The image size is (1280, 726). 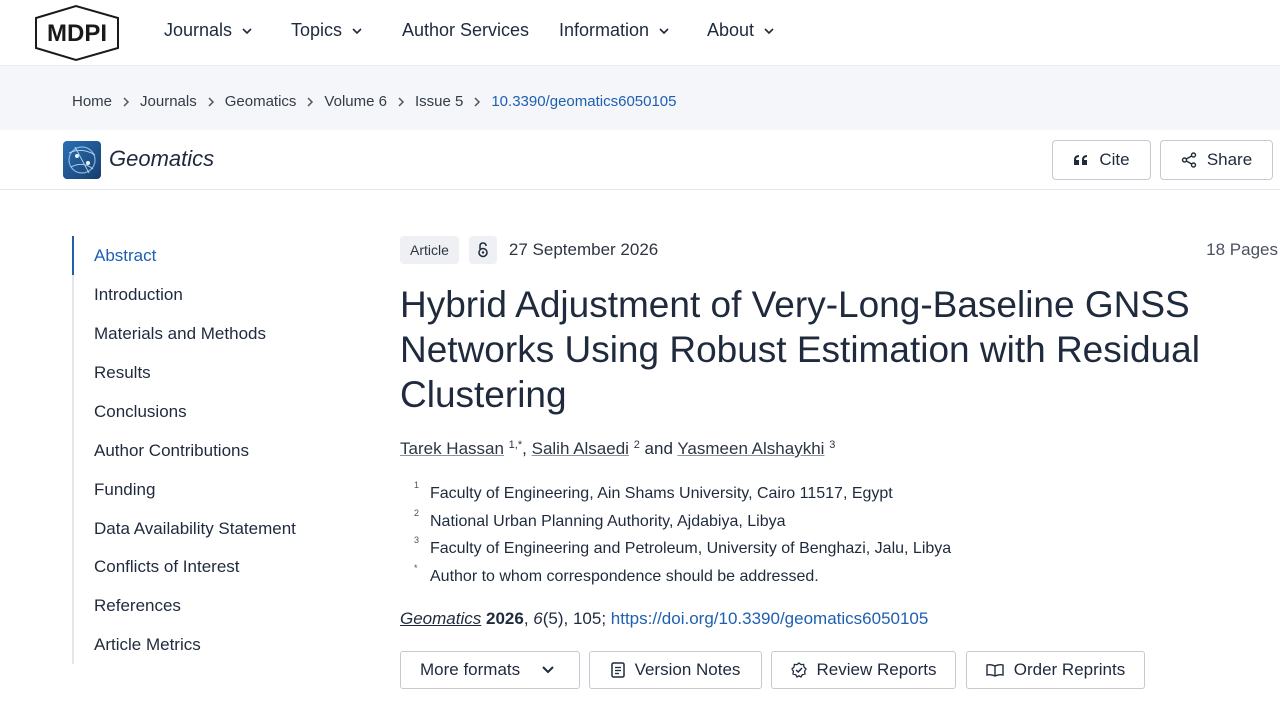 I want to click on author-affiliation-mark: 1,*, so click(x=515, y=445).